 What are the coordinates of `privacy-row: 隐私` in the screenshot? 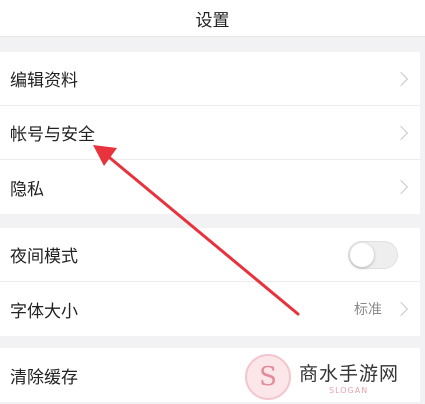 It's located at (210, 187).